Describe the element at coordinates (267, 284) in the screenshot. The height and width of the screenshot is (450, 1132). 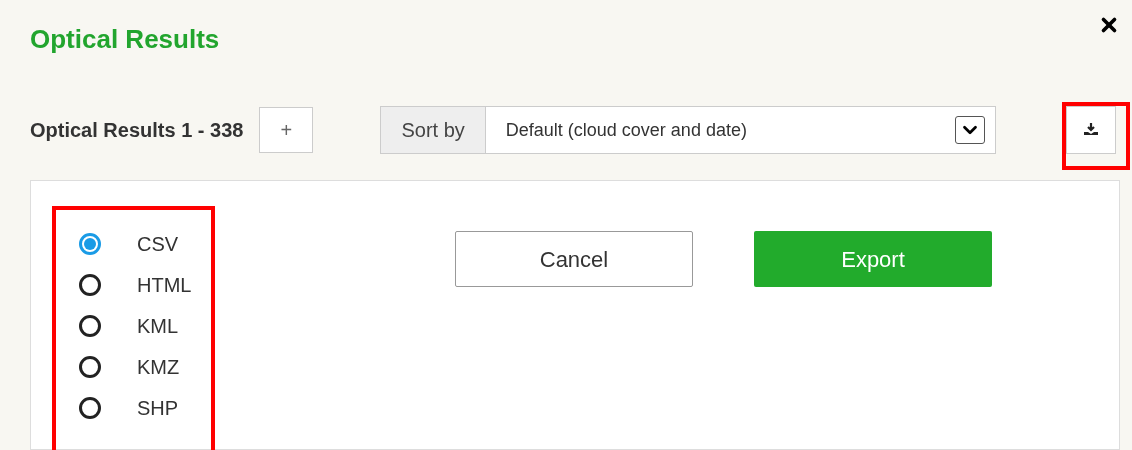
I see `format-radio: HTML` at that location.